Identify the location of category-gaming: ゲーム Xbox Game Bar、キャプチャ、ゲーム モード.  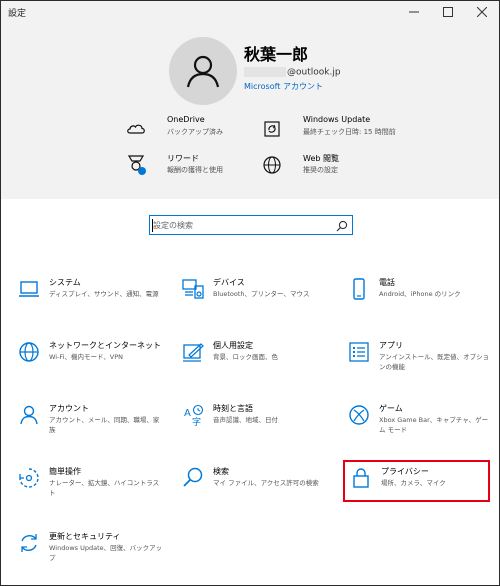
(422, 425).